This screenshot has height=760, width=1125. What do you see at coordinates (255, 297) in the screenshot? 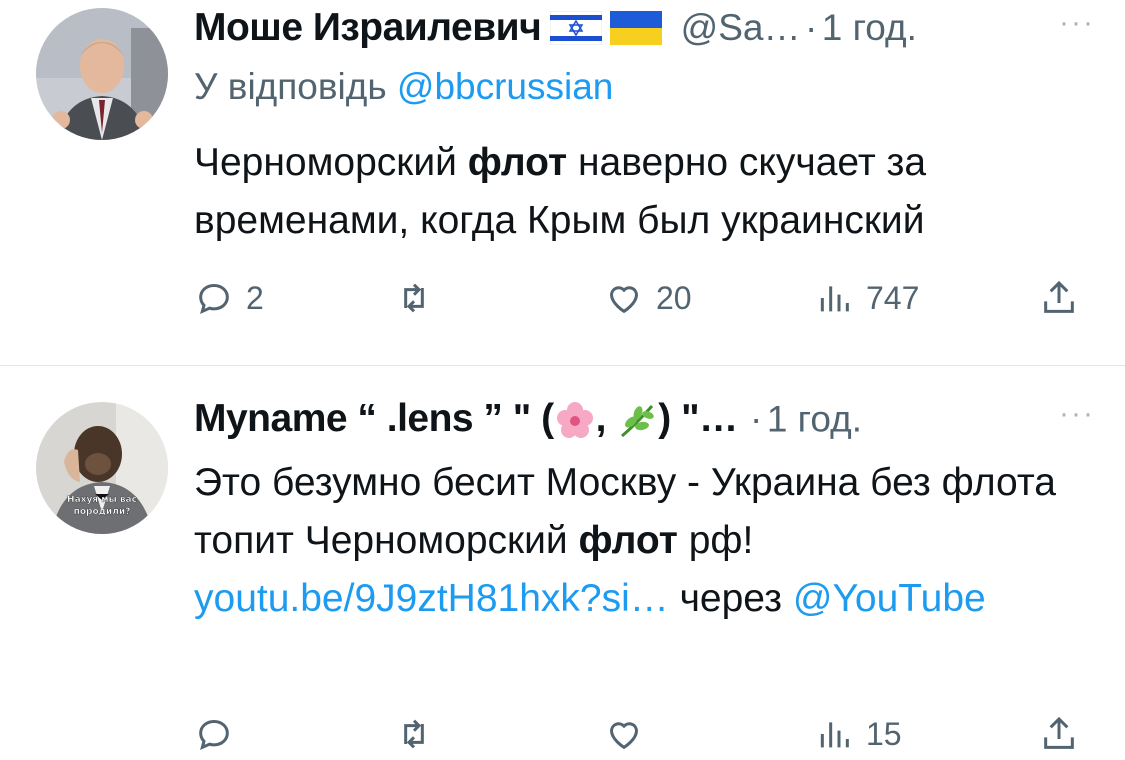
I see `reply-count: 2` at bounding box center [255, 297].